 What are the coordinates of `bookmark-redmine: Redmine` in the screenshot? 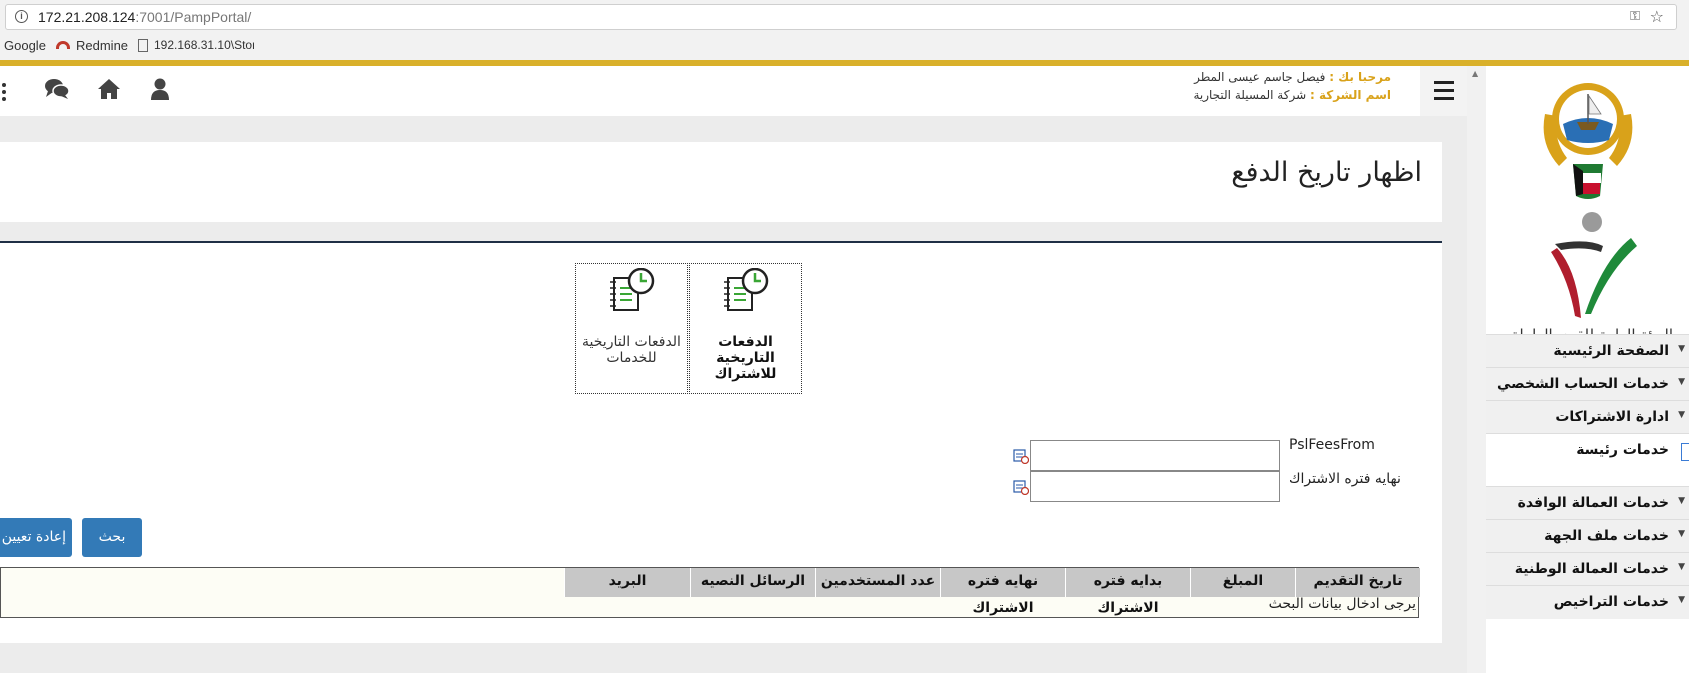 It's located at (102, 45).